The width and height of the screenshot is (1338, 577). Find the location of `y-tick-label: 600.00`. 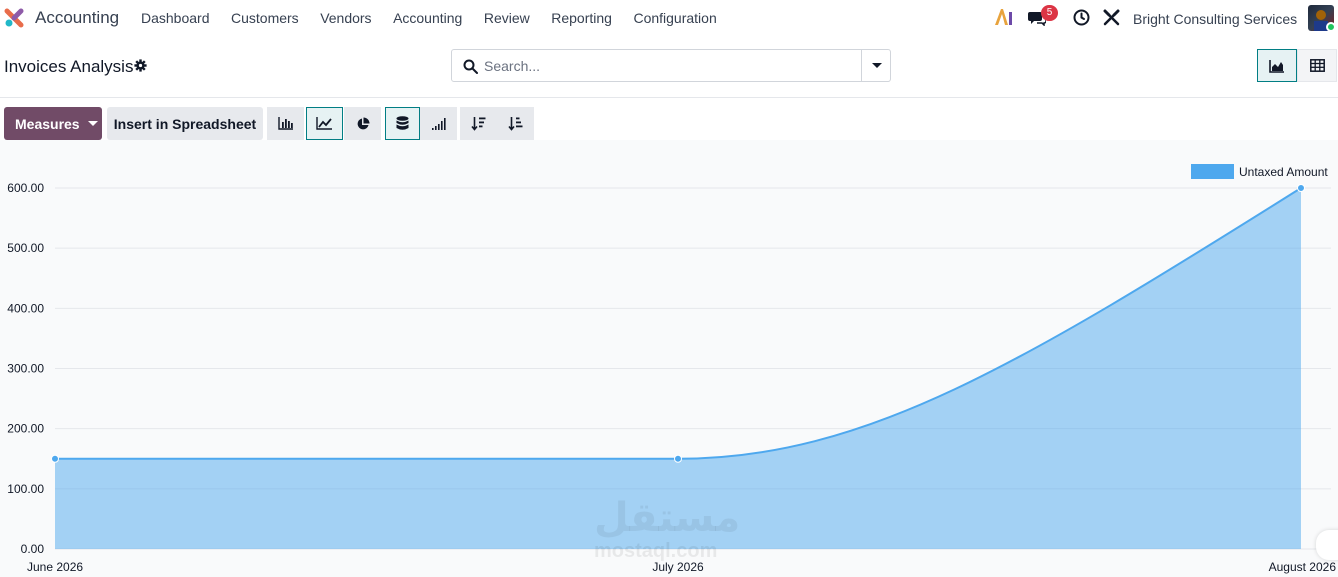

y-tick-label: 600.00 is located at coordinates (25, 188).